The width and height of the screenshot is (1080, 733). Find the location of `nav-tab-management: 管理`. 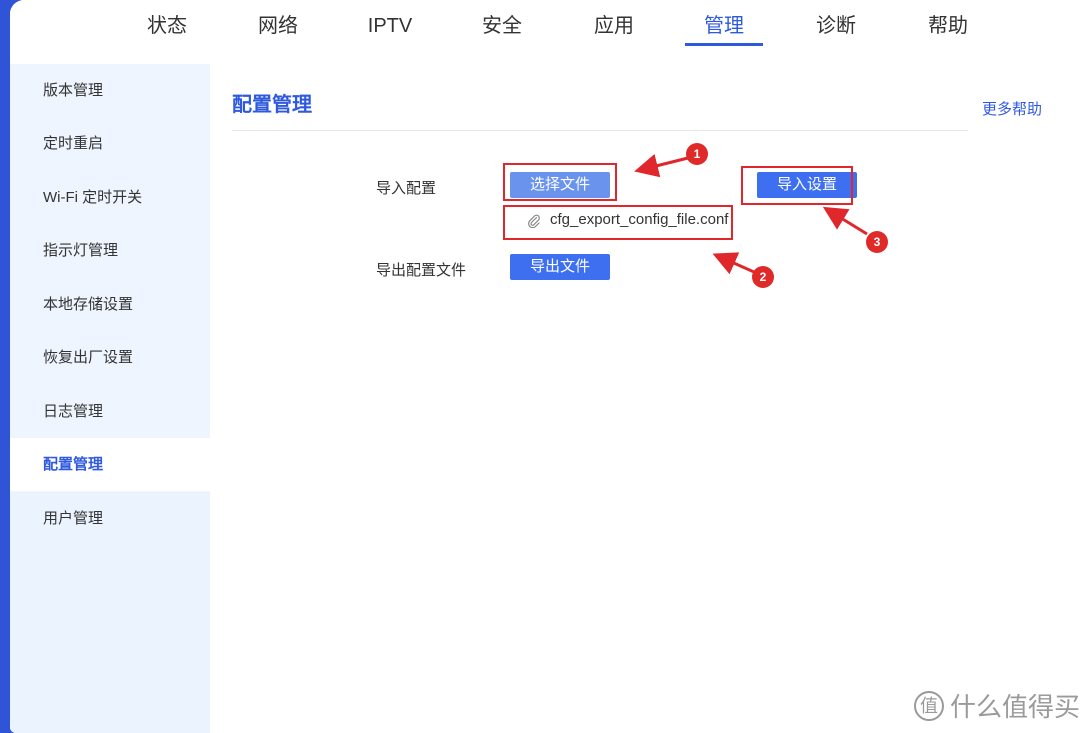

nav-tab-management: 管理 is located at coordinates (724, 29).